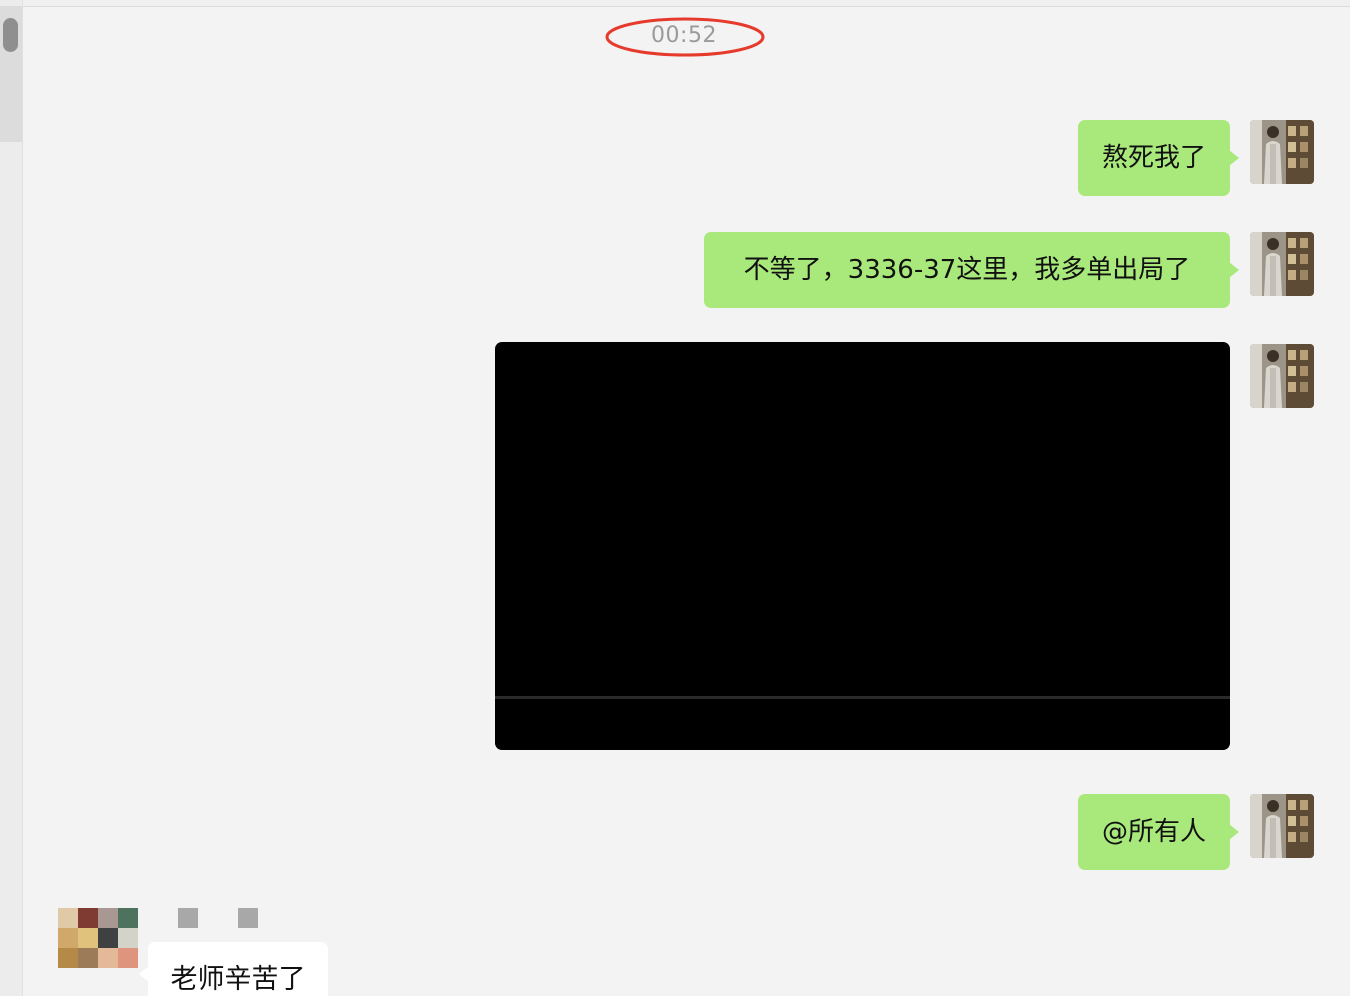 Image resolution: width=1350 pixels, height=996 pixels. I want to click on video-progress-bar, so click(862, 697).